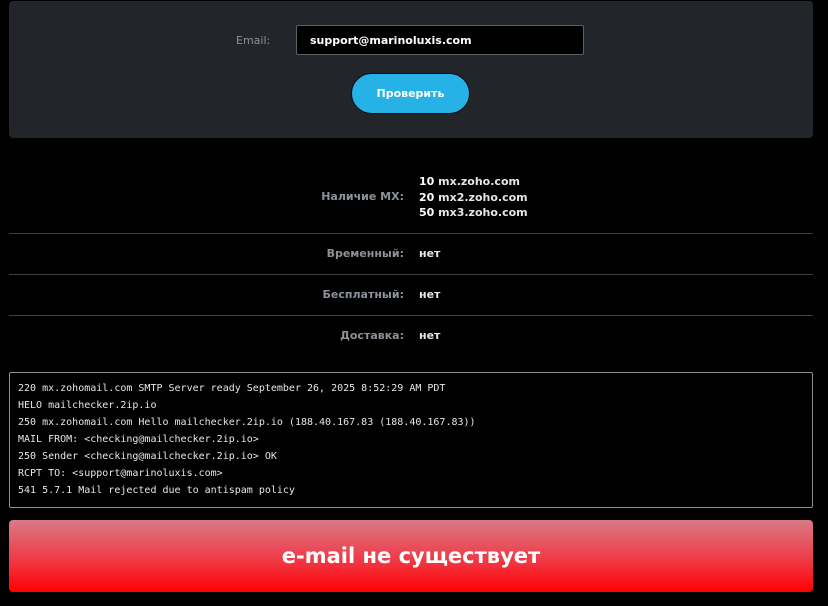  What do you see at coordinates (430, 294) in the screenshot?
I see `free-value: нет` at bounding box center [430, 294].